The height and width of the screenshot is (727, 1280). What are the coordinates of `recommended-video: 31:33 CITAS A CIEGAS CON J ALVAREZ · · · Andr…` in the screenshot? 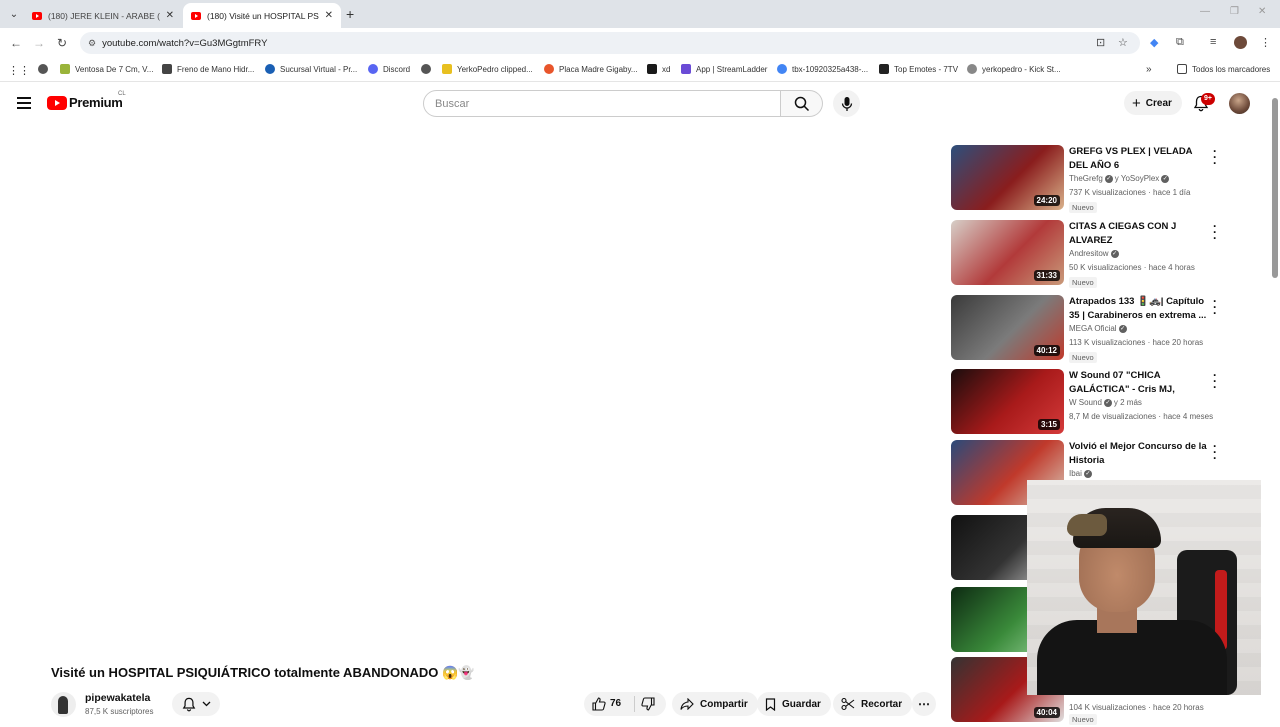 It's located at (1101, 255).